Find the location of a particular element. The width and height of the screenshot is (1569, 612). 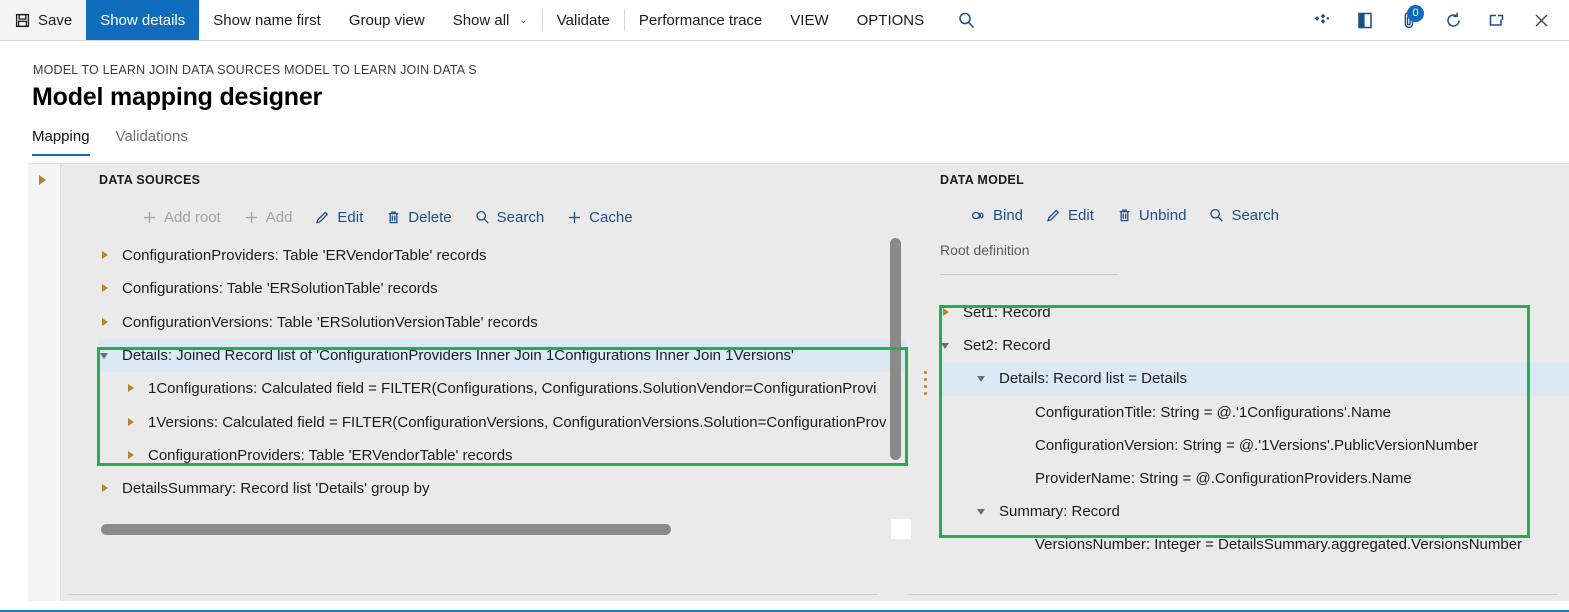

command-validate-button: Validate is located at coordinates (583, 20).